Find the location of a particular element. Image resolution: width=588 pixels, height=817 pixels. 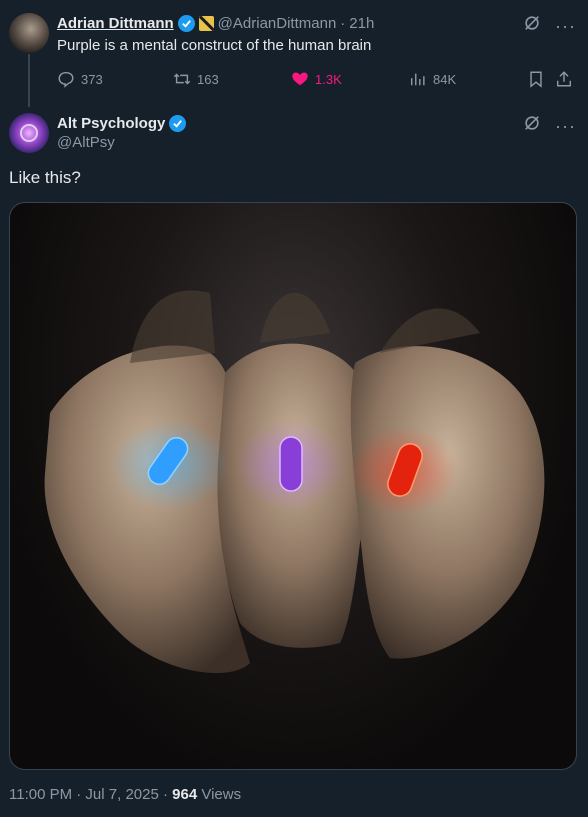

like-button: 1.3K is located at coordinates (316, 79).